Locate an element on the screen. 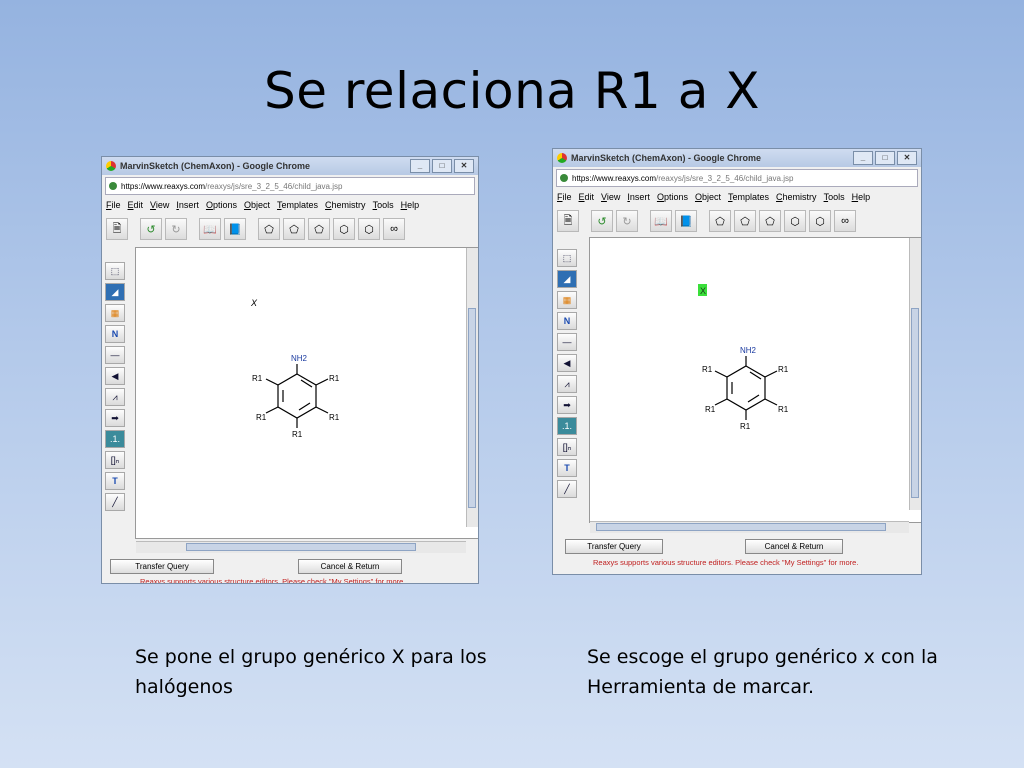 This screenshot has width=1024, height=768. slide-title: Se relaciona R1 a X is located at coordinates (512, 91).